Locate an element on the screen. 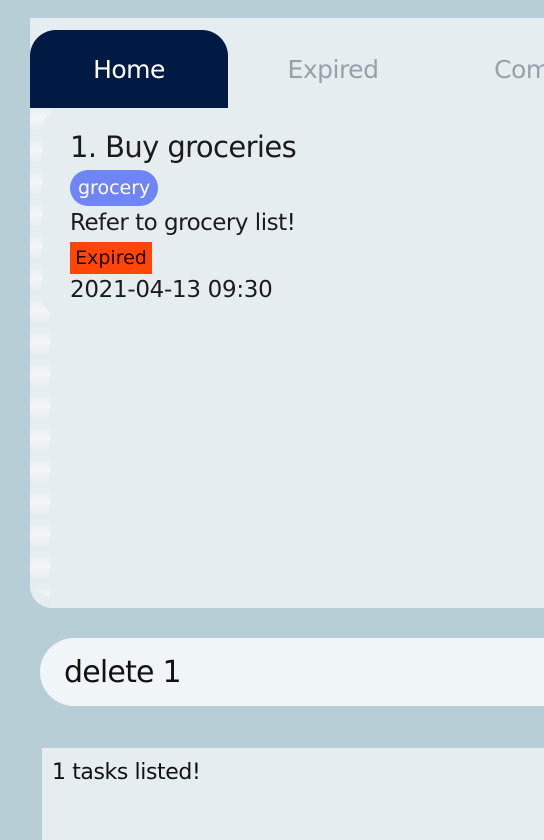  task-description: Refer to grocery list! is located at coordinates (183, 223).